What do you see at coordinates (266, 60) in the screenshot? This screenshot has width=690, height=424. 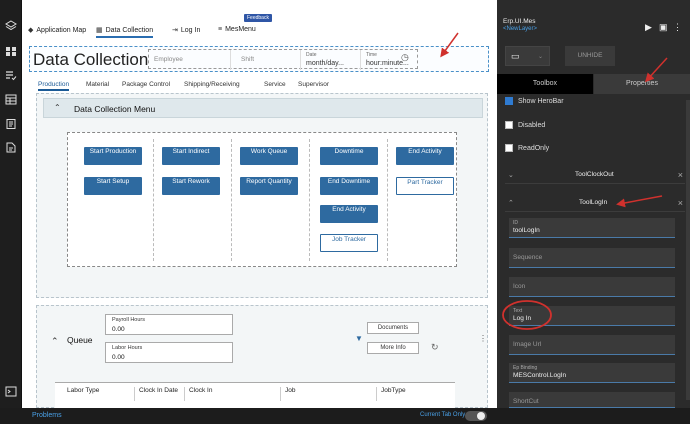 I see `shift-field: Shift` at bounding box center [266, 60].